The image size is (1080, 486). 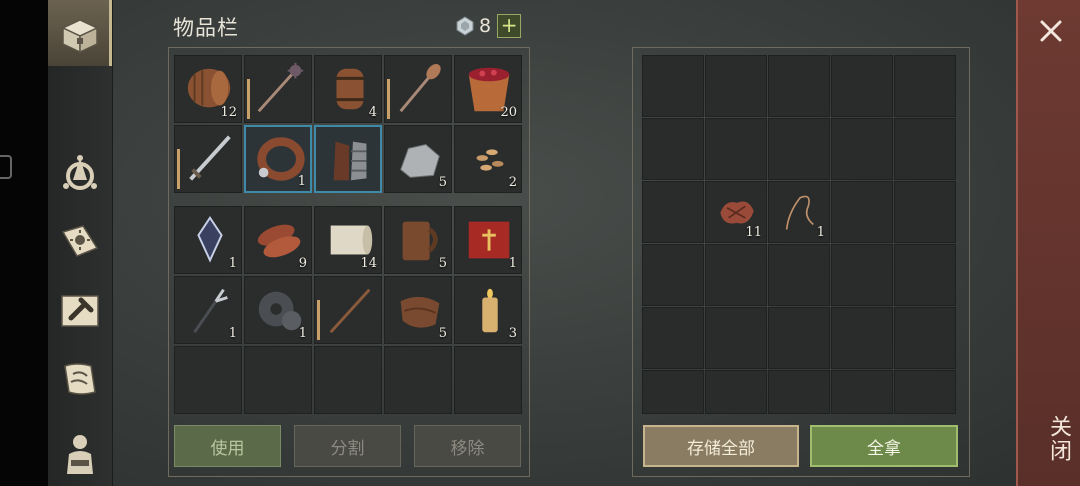 I want to click on storage-slot: 1, so click(x=799, y=212).